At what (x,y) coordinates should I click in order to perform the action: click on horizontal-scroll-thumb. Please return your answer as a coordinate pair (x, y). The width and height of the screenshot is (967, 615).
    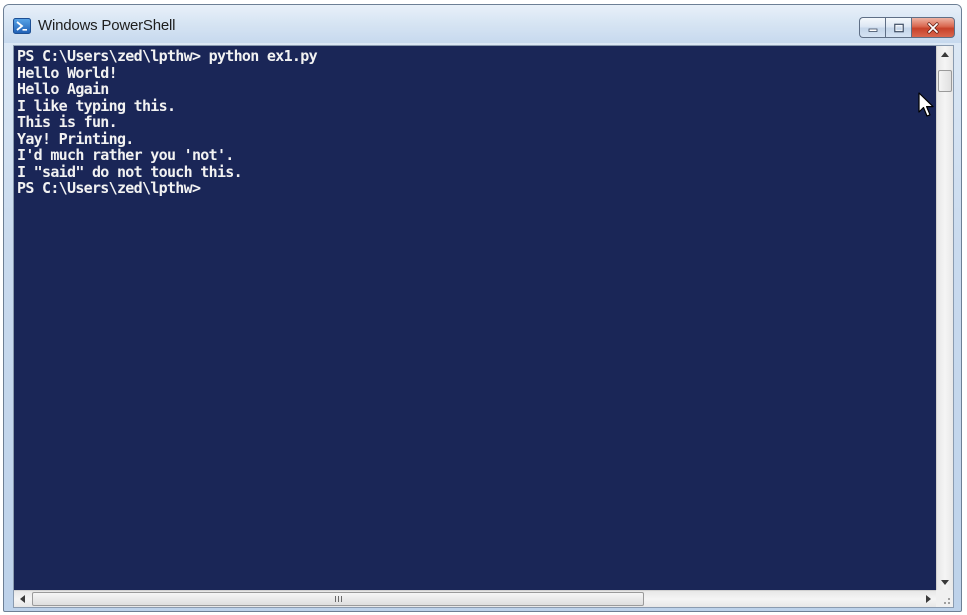
    Looking at the image, I should click on (338, 599).